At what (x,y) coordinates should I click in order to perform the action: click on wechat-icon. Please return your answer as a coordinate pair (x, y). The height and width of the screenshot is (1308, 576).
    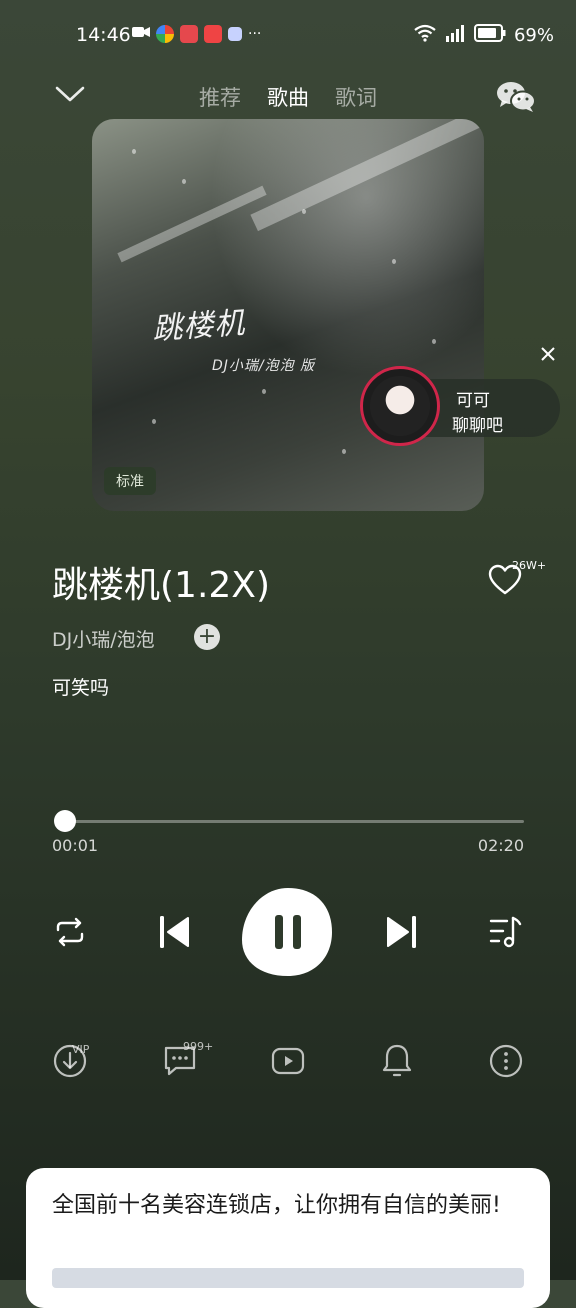
    Looking at the image, I should click on (516, 97).